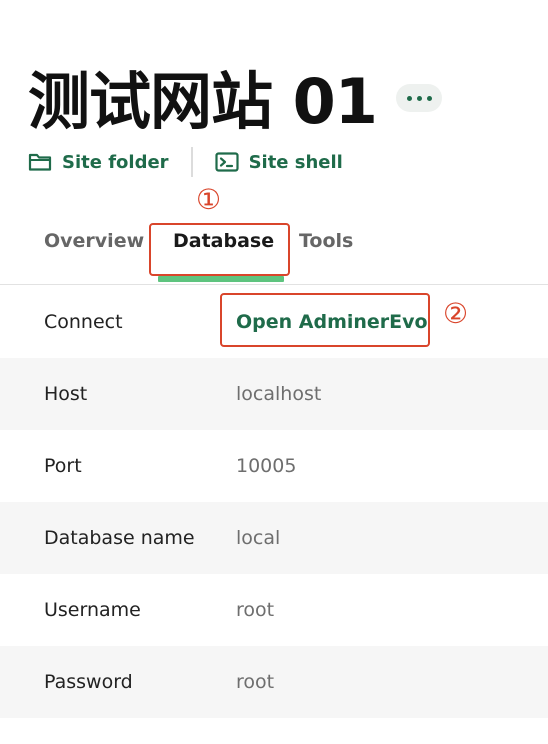 This screenshot has width=548, height=744. I want to click on annotation-marker-2: ②, so click(456, 313).